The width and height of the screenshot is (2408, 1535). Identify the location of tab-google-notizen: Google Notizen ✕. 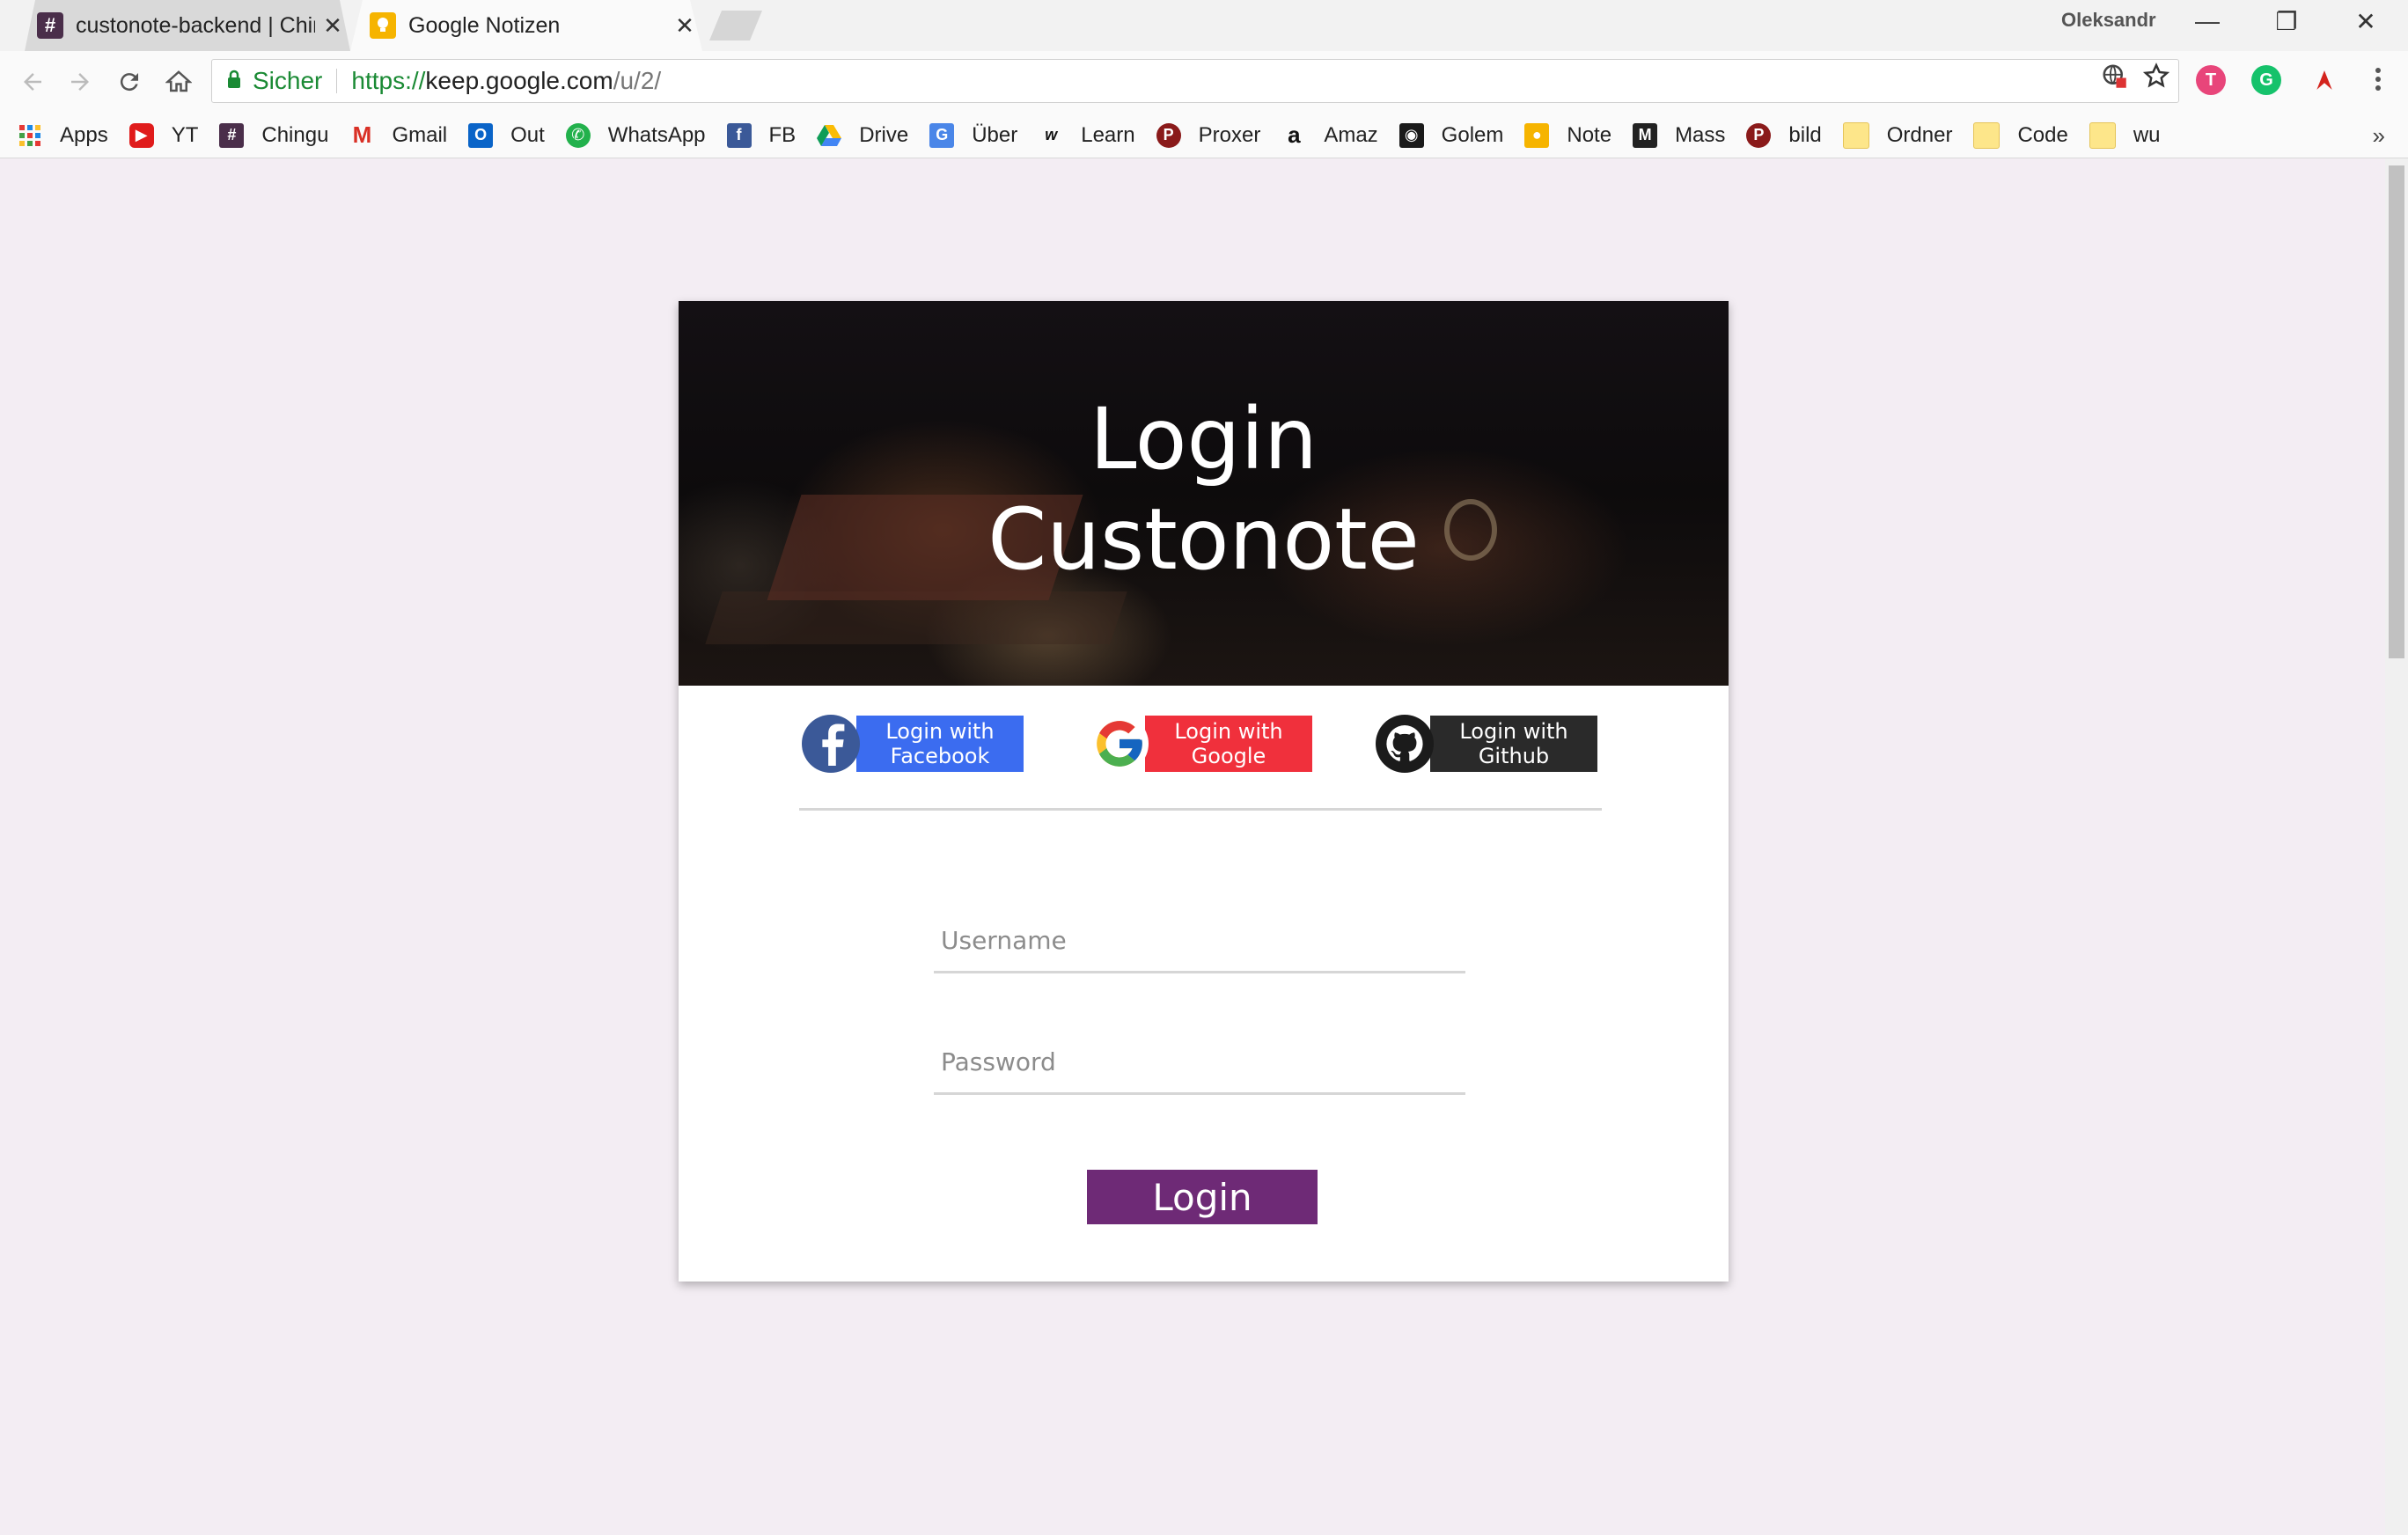
(526, 25).